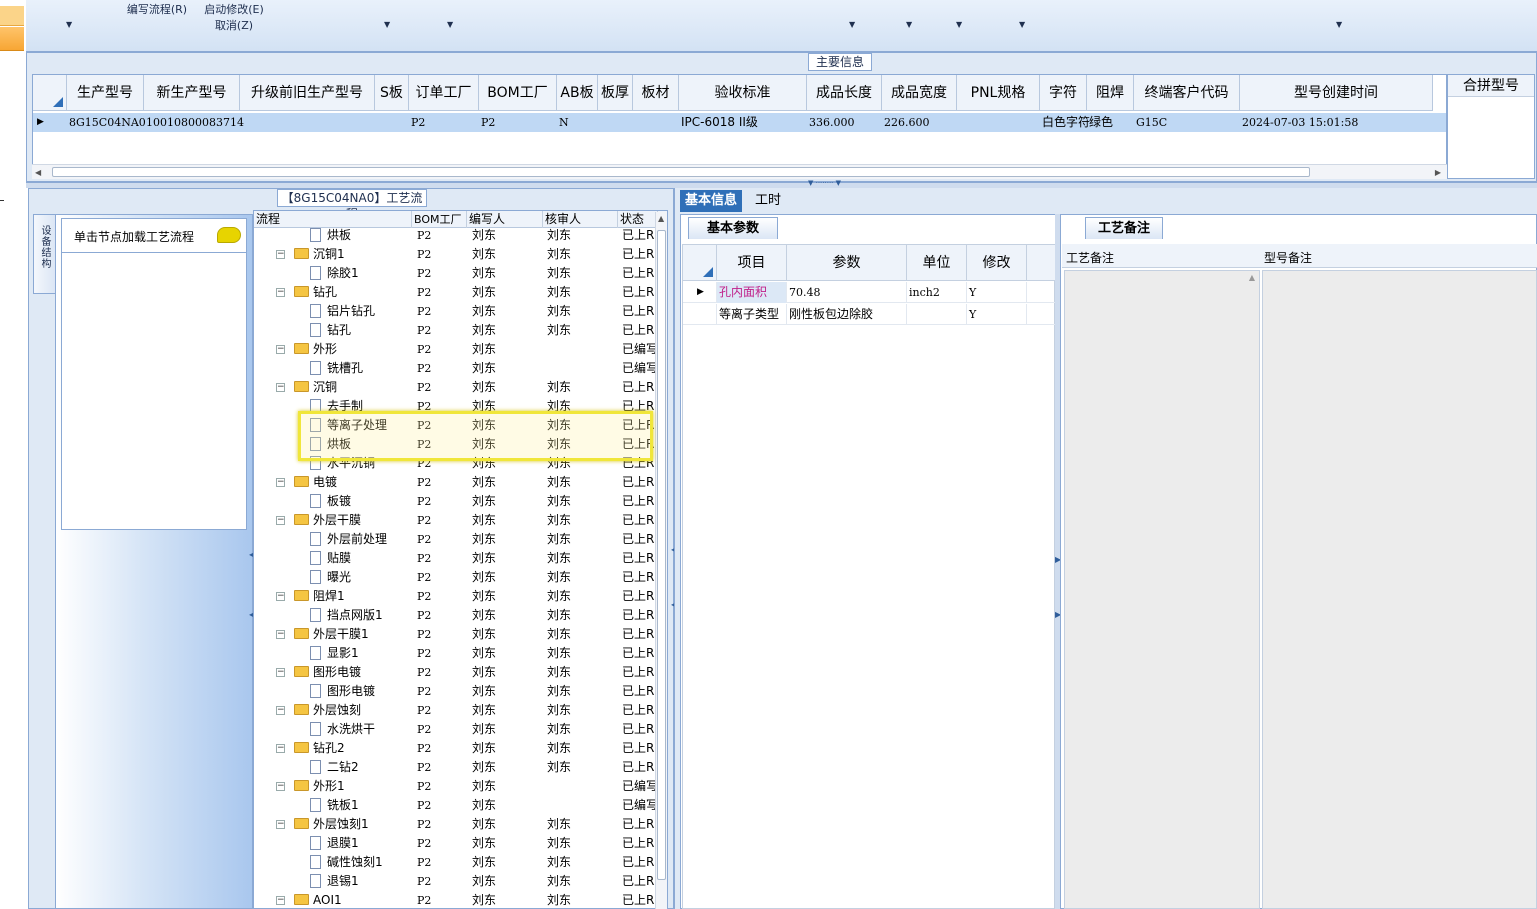 The image size is (1537, 909). I want to click on main-col-header: 订单工厂, so click(444, 93).